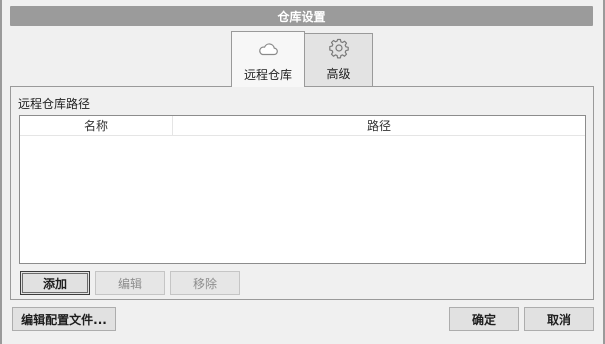 This screenshot has height=344, width=605. Describe the element at coordinates (338, 59) in the screenshot. I see `tab-advanced: 高级` at that location.